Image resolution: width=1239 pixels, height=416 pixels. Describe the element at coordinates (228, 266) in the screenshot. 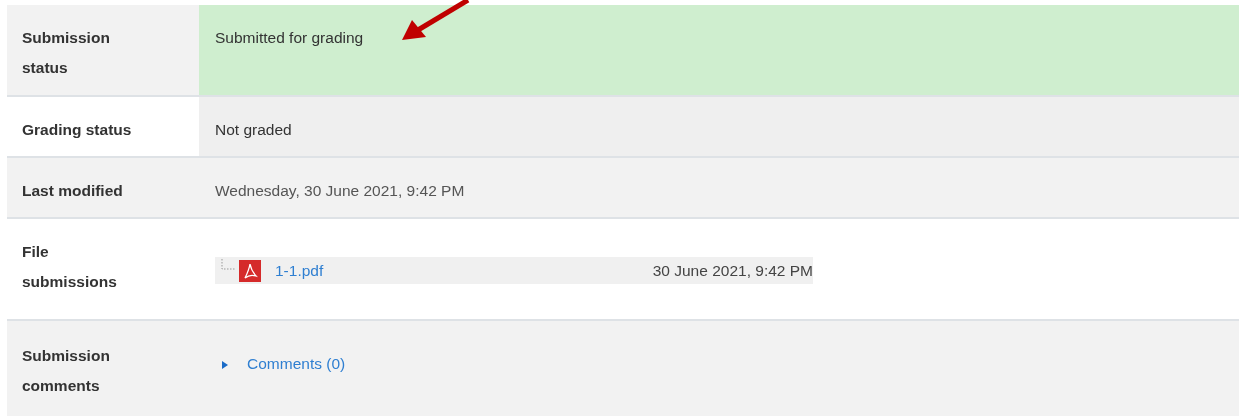

I see `tree-connector-icon` at that location.